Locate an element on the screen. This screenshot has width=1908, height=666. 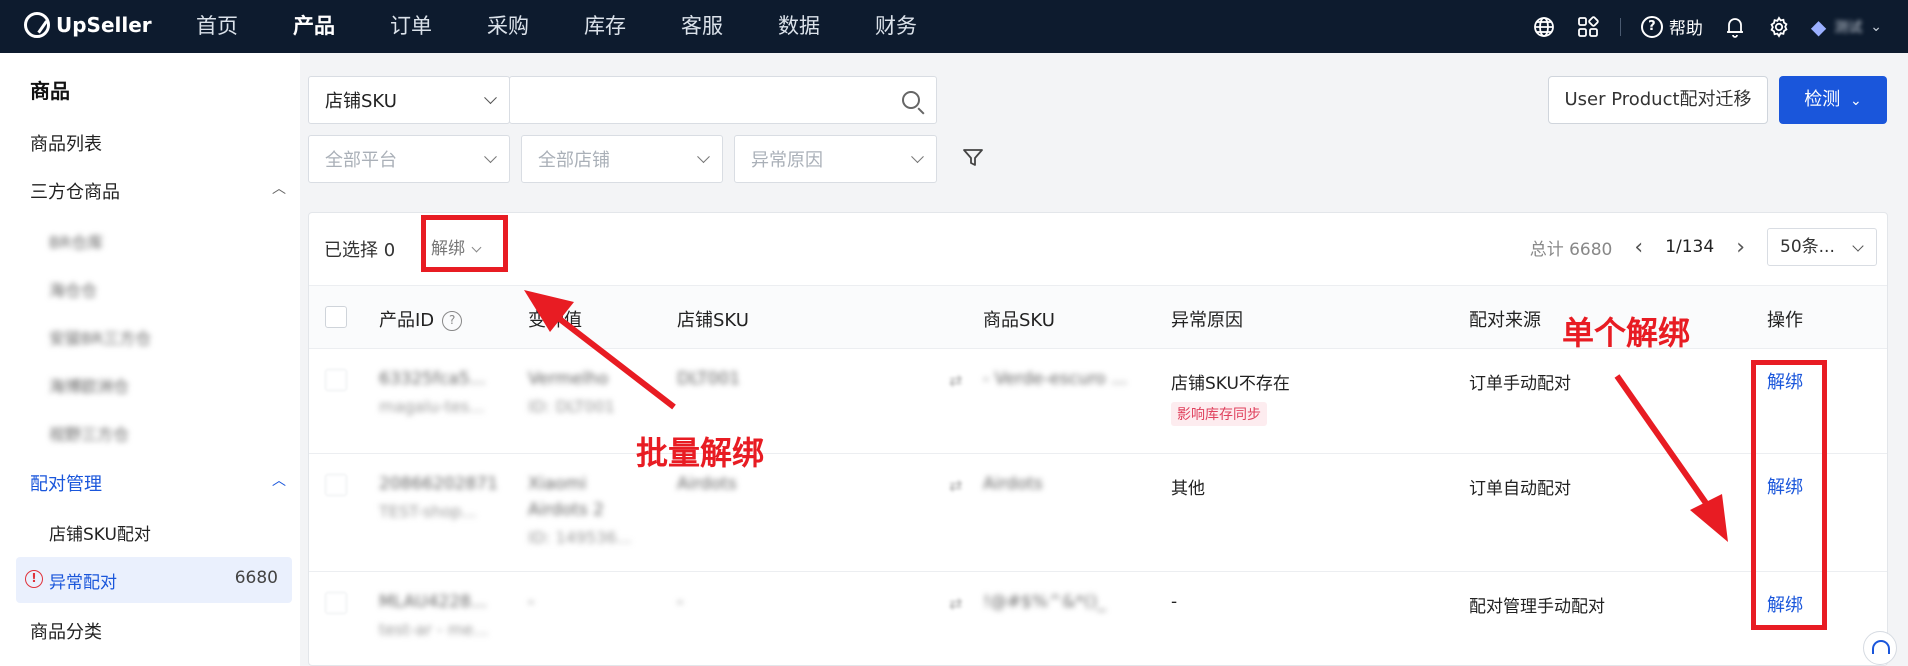
warning-icon: ! is located at coordinates (34, 579).